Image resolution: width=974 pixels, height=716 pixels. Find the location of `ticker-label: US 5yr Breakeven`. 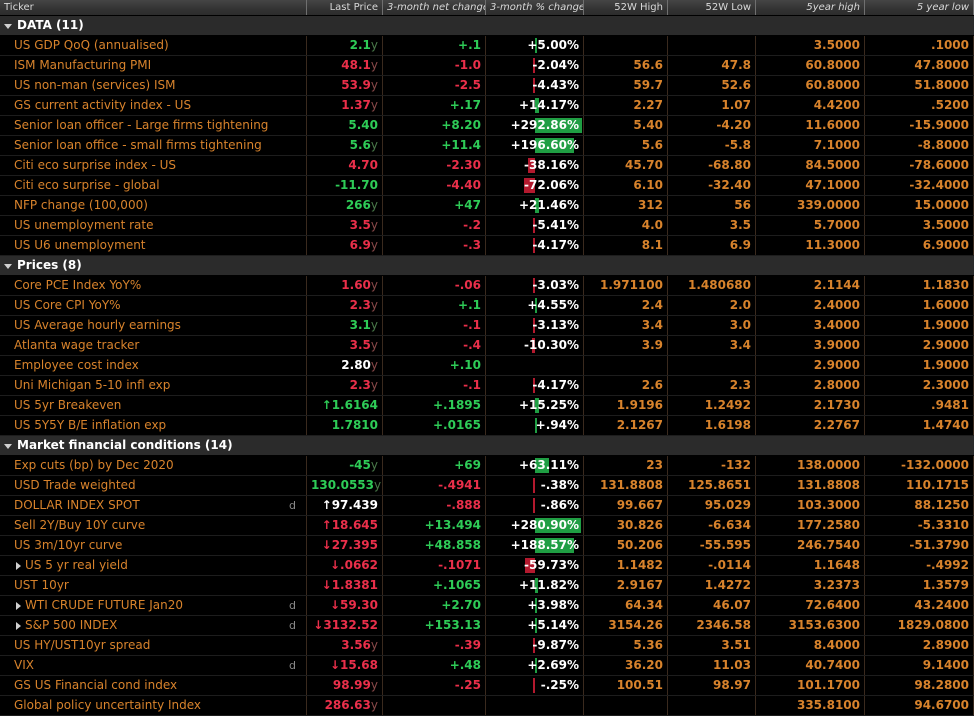

ticker-label: US 5yr Breakeven is located at coordinates (68, 405).